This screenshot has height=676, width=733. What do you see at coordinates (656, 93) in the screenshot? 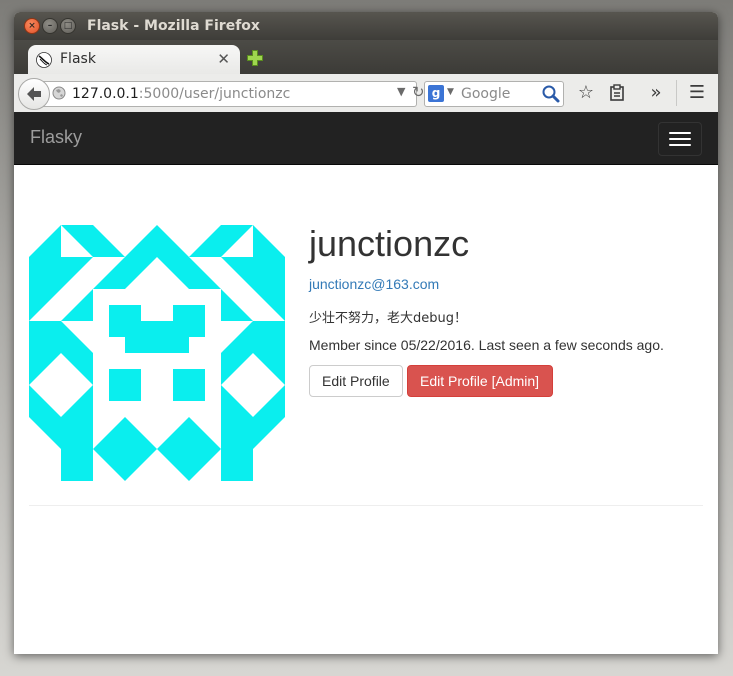
I see `overflow-chevron-icon: »` at bounding box center [656, 93].